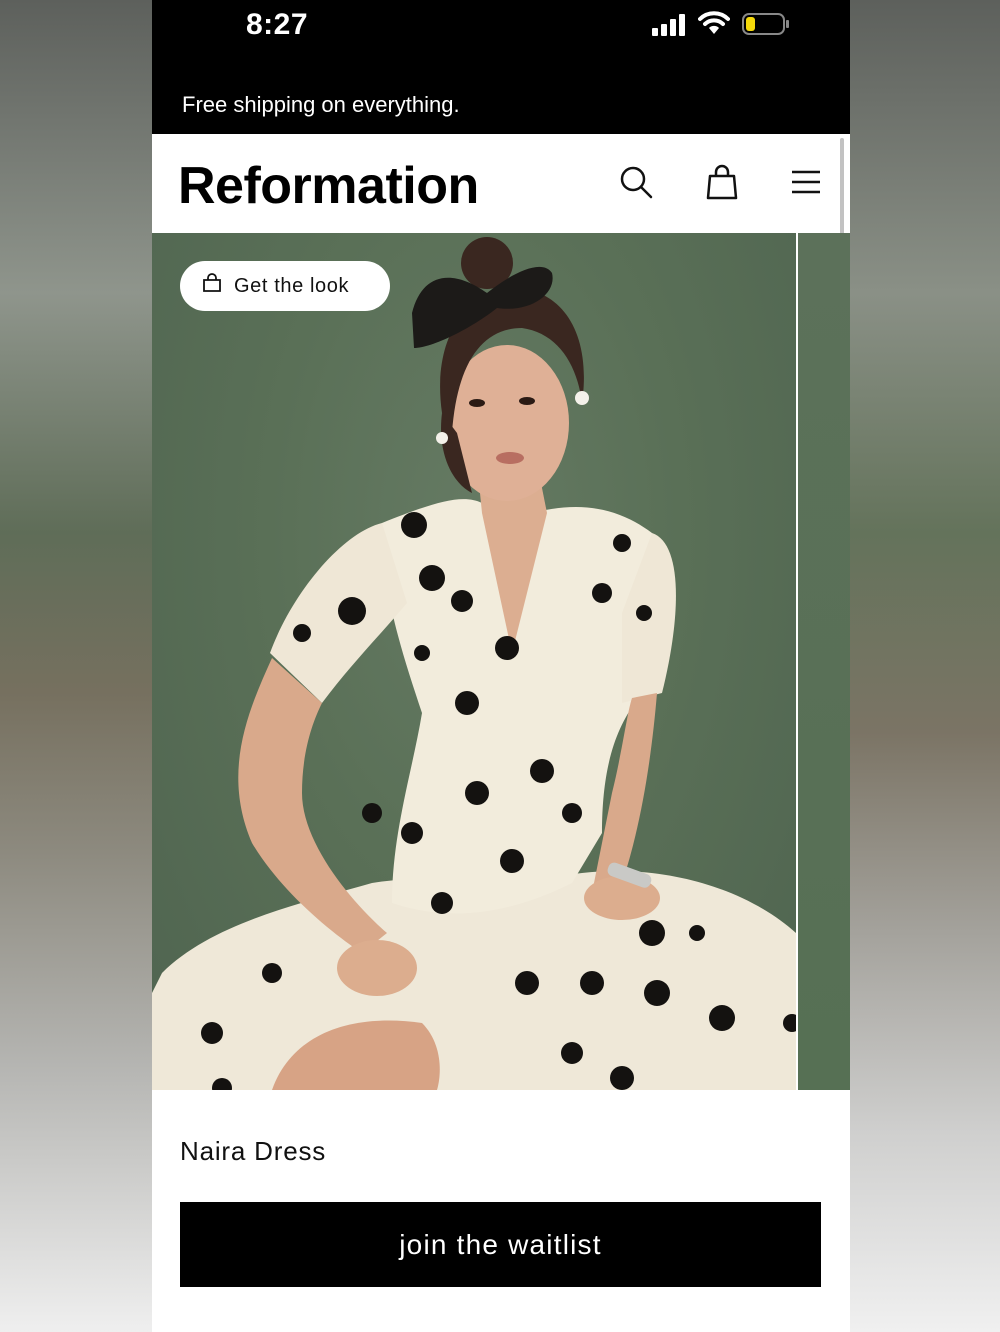  Describe the element at coordinates (328, 186) in the screenshot. I see `brand-logo: Reformation` at that location.